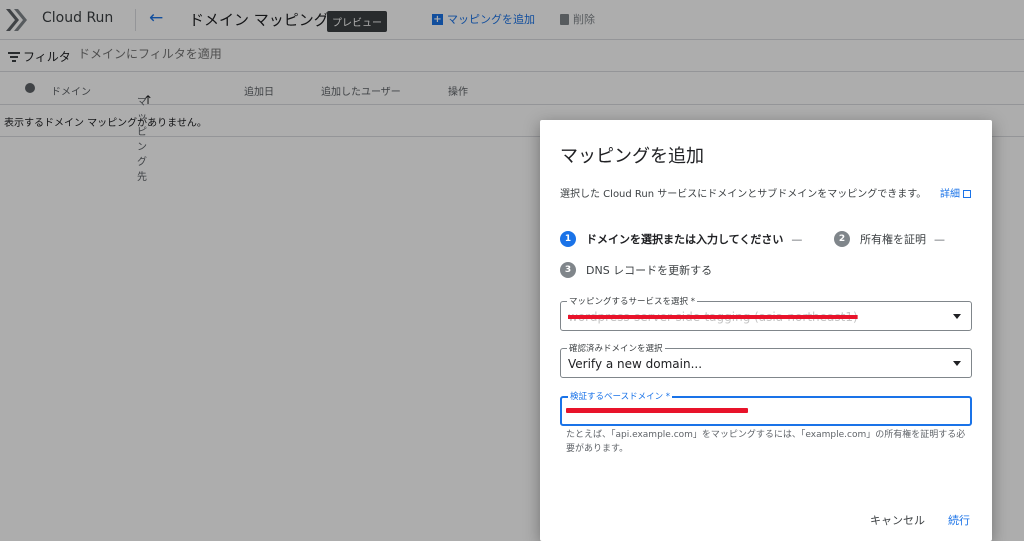 Image resolution: width=1024 pixels, height=541 pixels. I want to click on step-1-label: ドメインを選択または入力してください, so click(685, 239).